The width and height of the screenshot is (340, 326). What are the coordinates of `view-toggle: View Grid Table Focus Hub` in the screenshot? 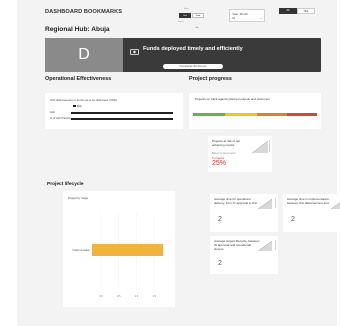 It's located at (190, 21).